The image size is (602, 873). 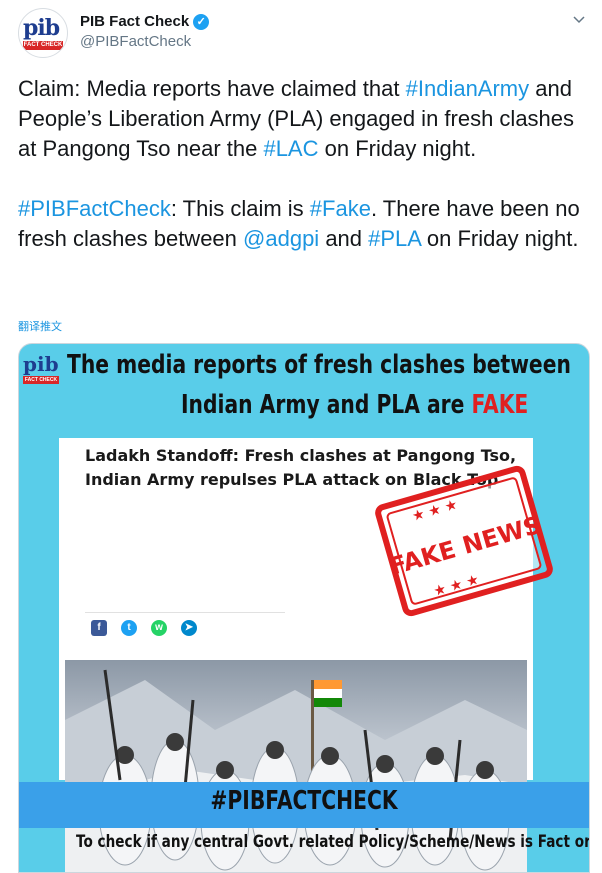 I want to click on mention-adgpi: @adgpi, so click(x=281, y=238).